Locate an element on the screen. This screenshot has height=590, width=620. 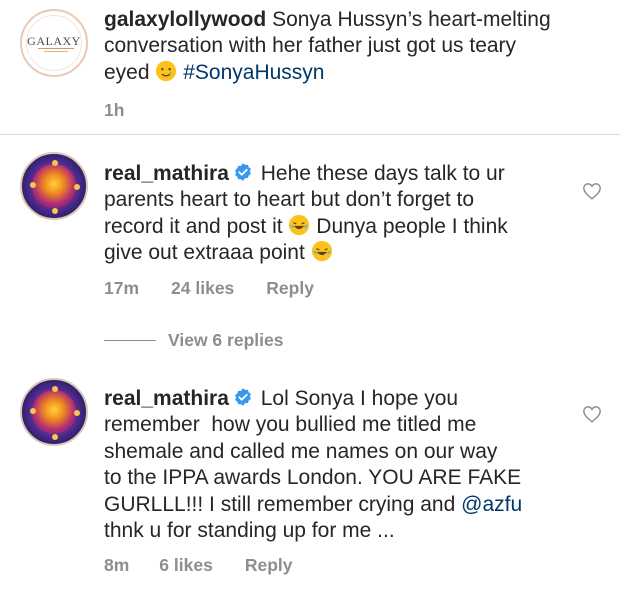
view-replies-button: View 6 replies is located at coordinates (193, 340).